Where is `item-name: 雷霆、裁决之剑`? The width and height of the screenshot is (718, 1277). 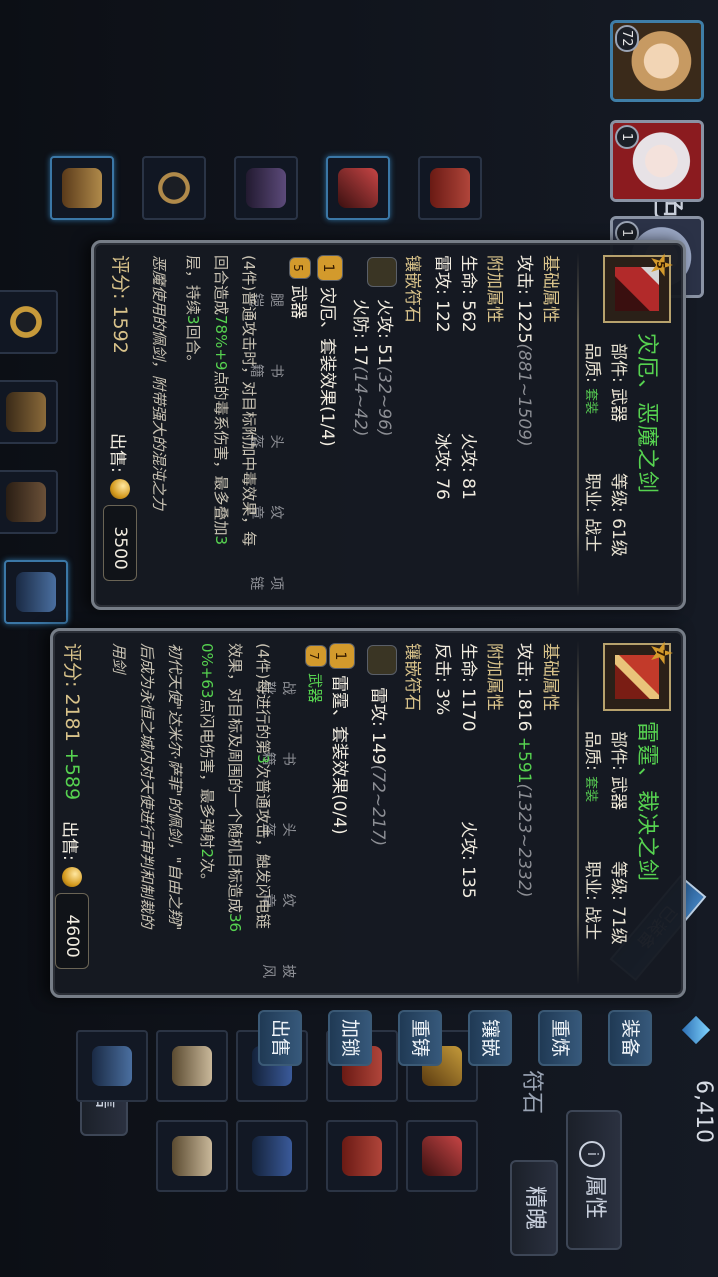 item-name: 雷霆、裁决之剑 is located at coordinates (646, 802).